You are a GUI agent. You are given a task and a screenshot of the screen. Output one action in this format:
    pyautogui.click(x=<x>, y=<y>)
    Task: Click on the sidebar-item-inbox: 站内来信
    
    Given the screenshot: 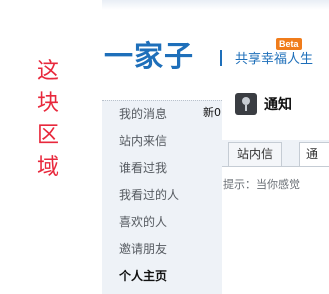 What is the action you would take?
    pyautogui.click(x=162, y=141)
    